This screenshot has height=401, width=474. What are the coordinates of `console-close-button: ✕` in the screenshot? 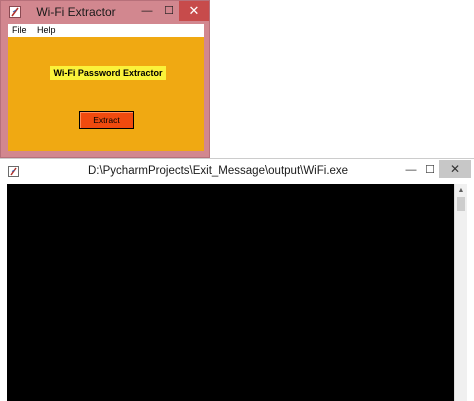 It's located at (455, 169).